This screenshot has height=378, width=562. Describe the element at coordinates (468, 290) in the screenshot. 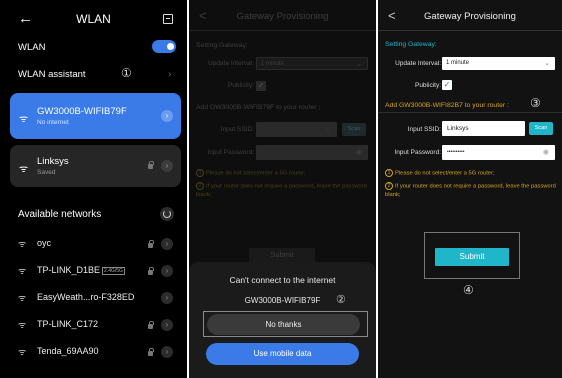

I see `step-marker-4: ④` at that location.